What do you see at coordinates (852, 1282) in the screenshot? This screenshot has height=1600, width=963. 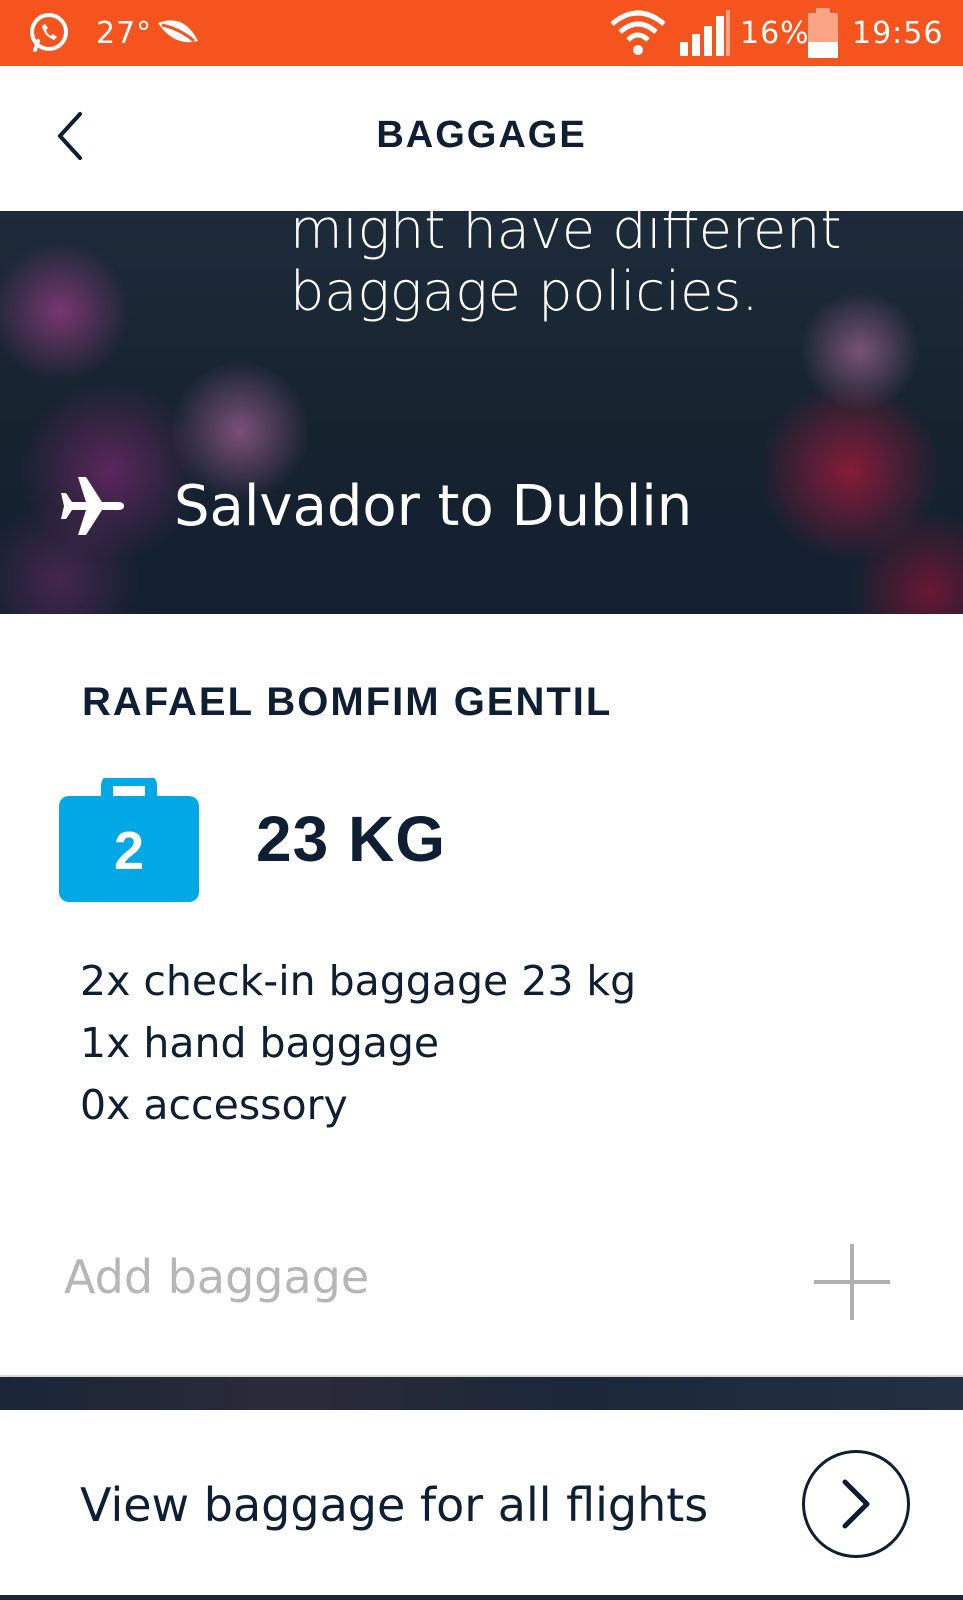 I see `plus-icon` at bounding box center [852, 1282].